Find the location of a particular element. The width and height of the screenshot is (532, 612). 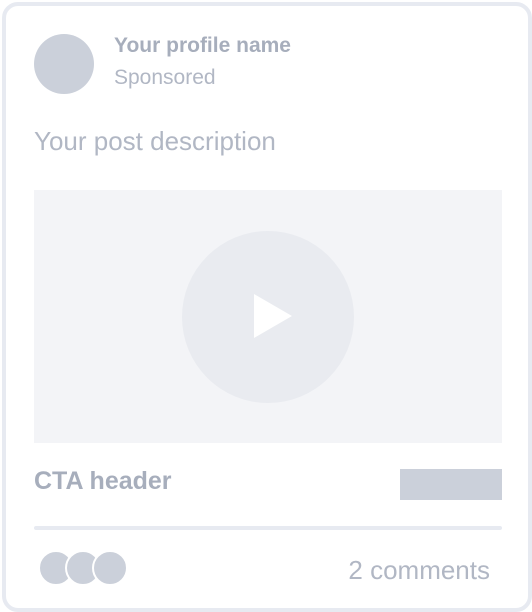

cta-button is located at coordinates (451, 484).